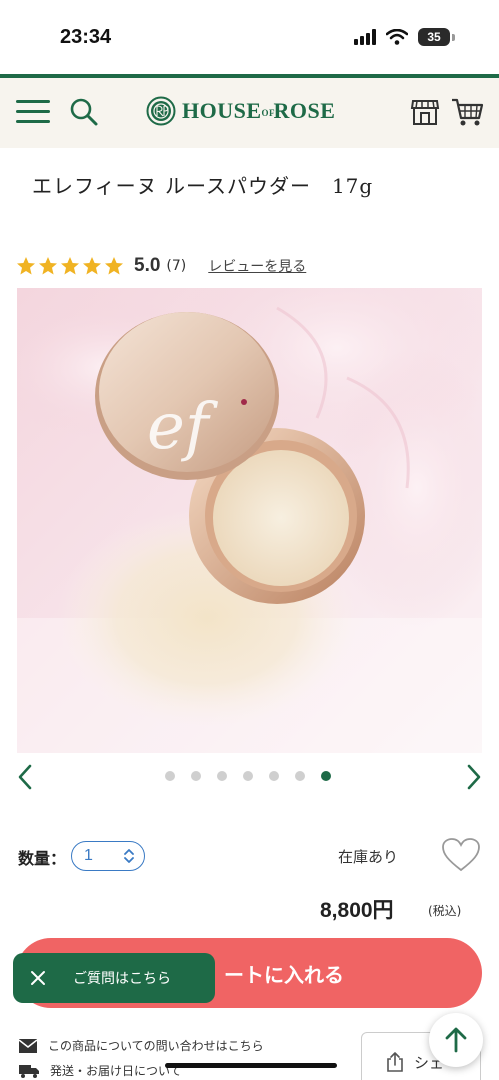  Describe the element at coordinates (259, 110) in the screenshot. I see `logo-text: HOUSEOFROSE` at that location.